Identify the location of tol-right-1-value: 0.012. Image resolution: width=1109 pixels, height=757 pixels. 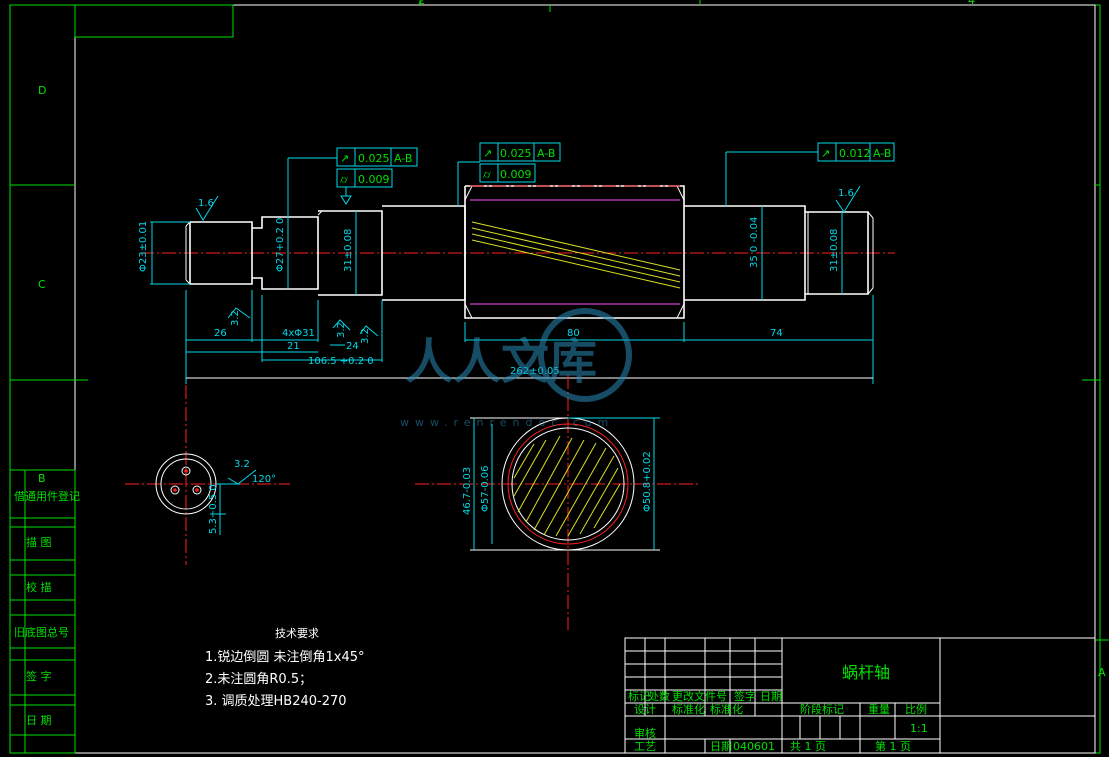
(855, 153).